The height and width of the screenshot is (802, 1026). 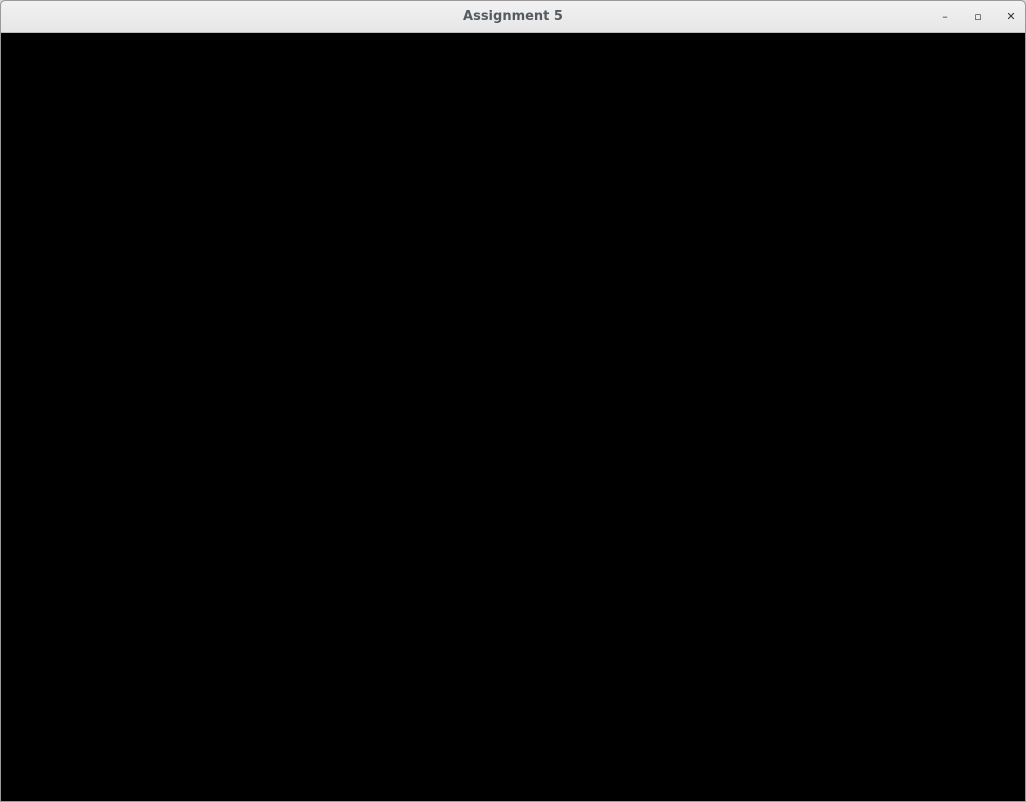 What do you see at coordinates (978, 17) in the screenshot?
I see `maximize-icon: ▫` at bounding box center [978, 17].